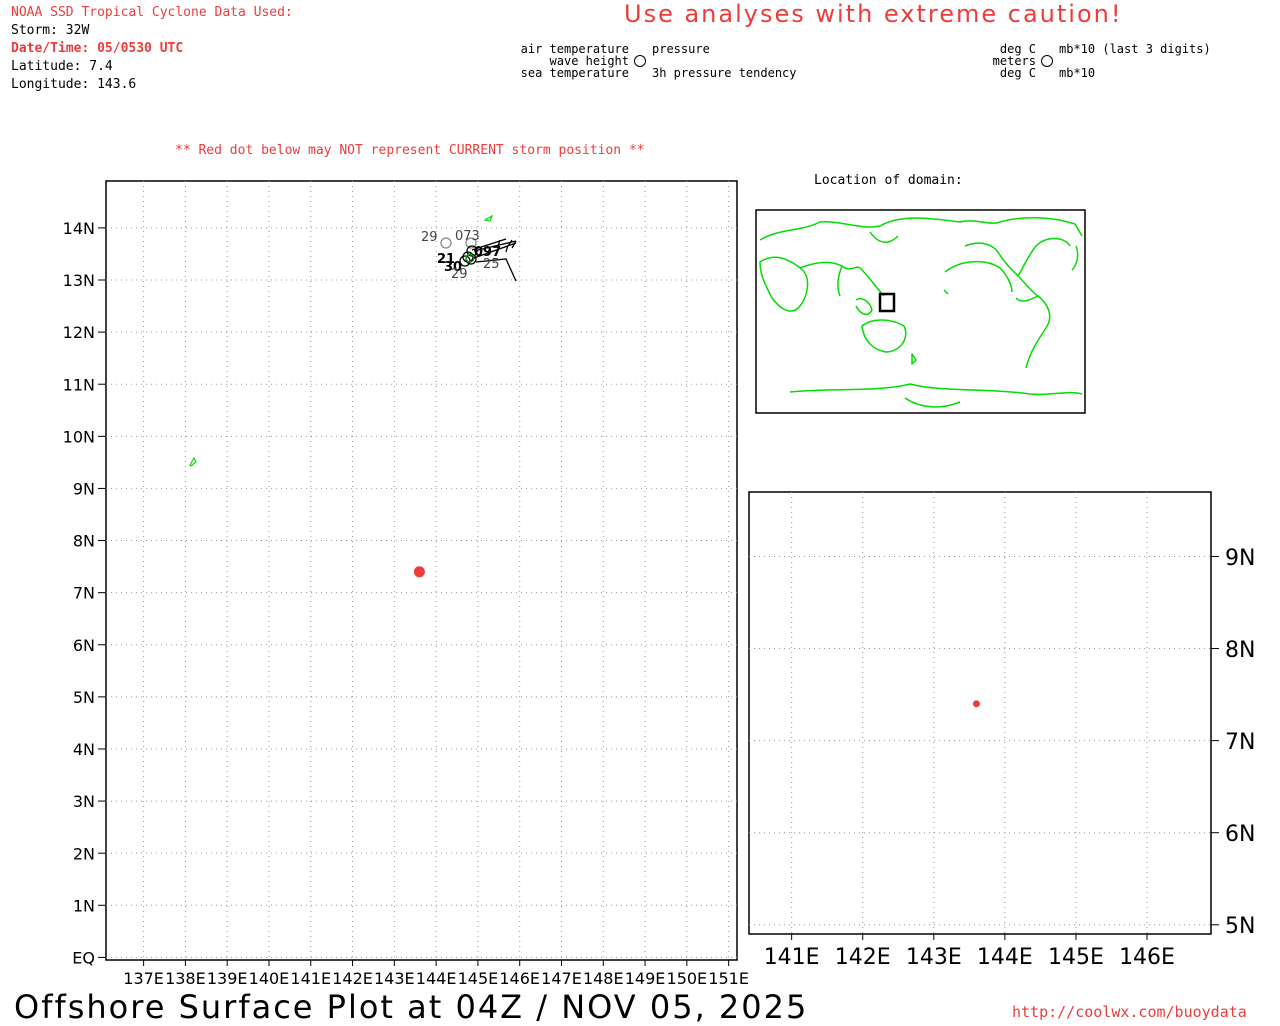 This screenshot has height=1026, width=1280. Describe the element at coordinates (603, 978) in the screenshot. I see `x-tick-label: 148E` at that location.